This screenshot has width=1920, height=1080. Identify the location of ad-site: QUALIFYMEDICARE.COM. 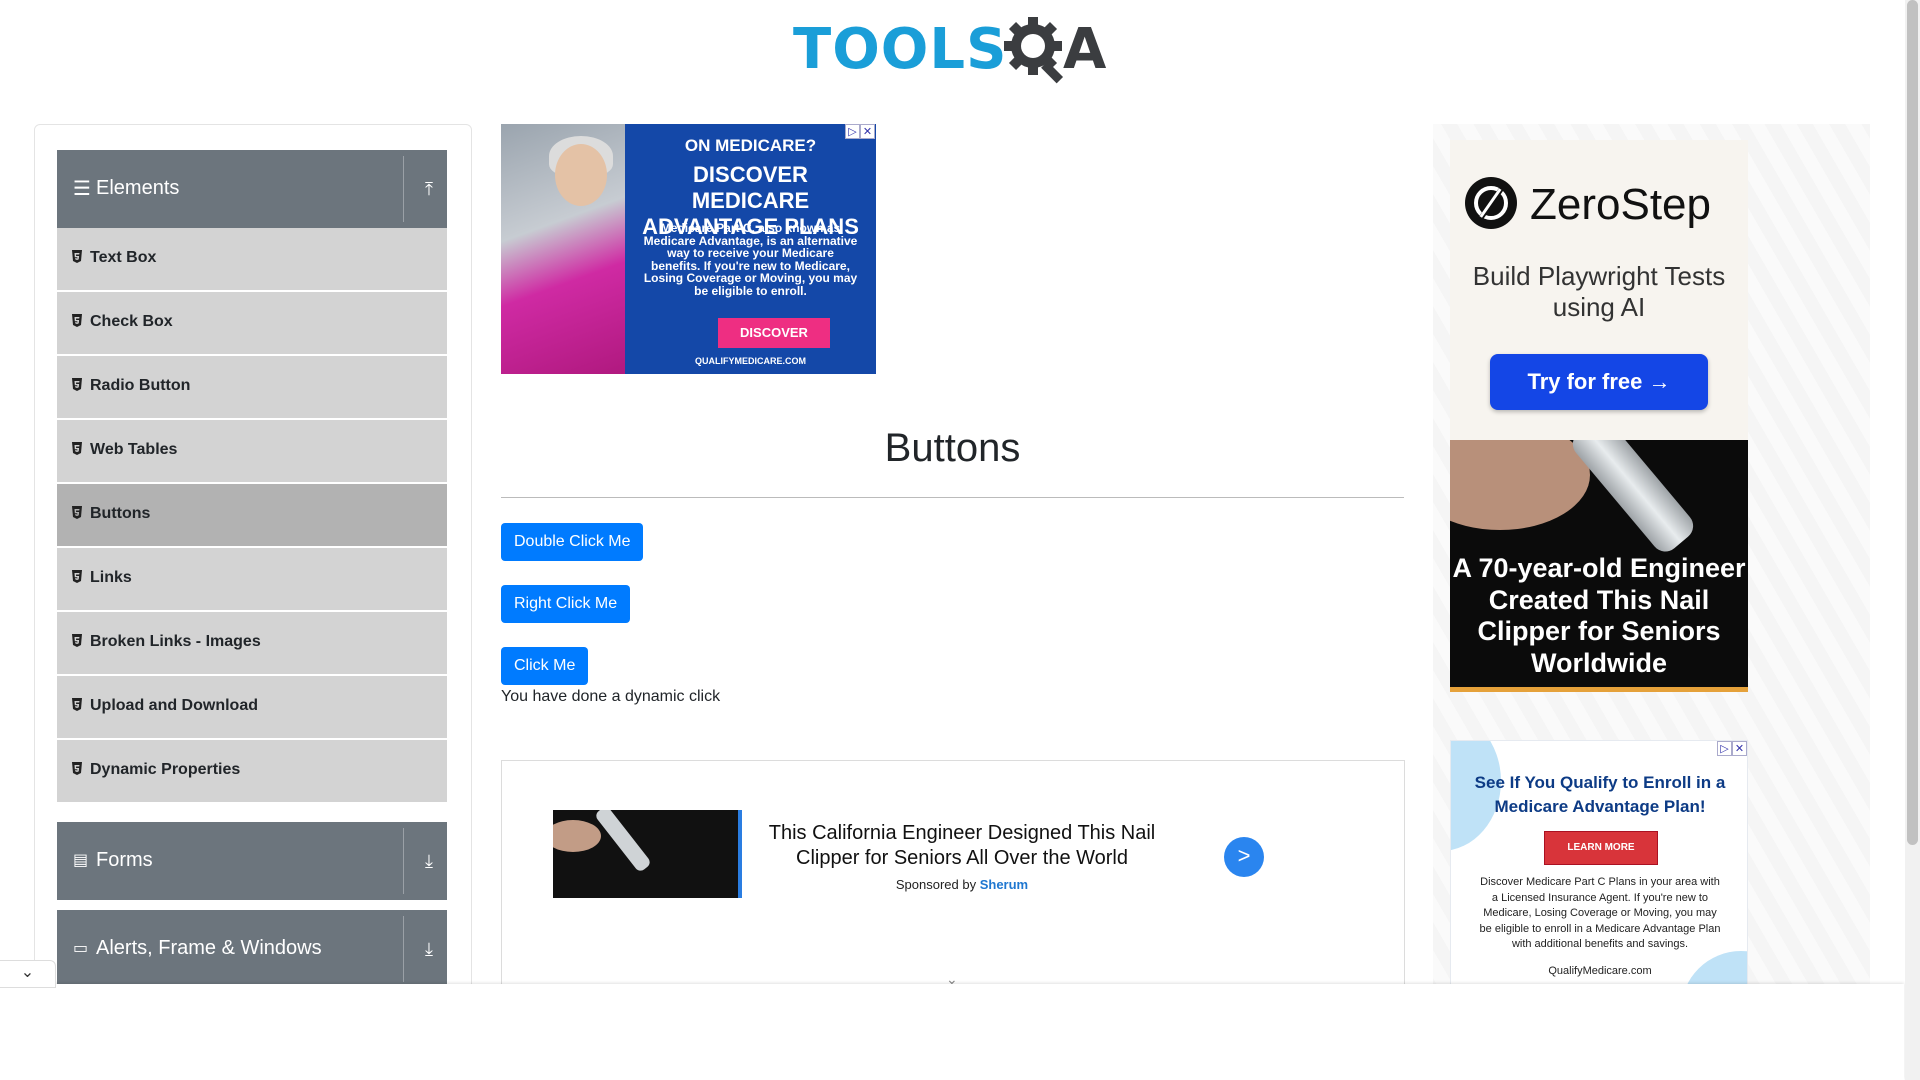
(750, 361).